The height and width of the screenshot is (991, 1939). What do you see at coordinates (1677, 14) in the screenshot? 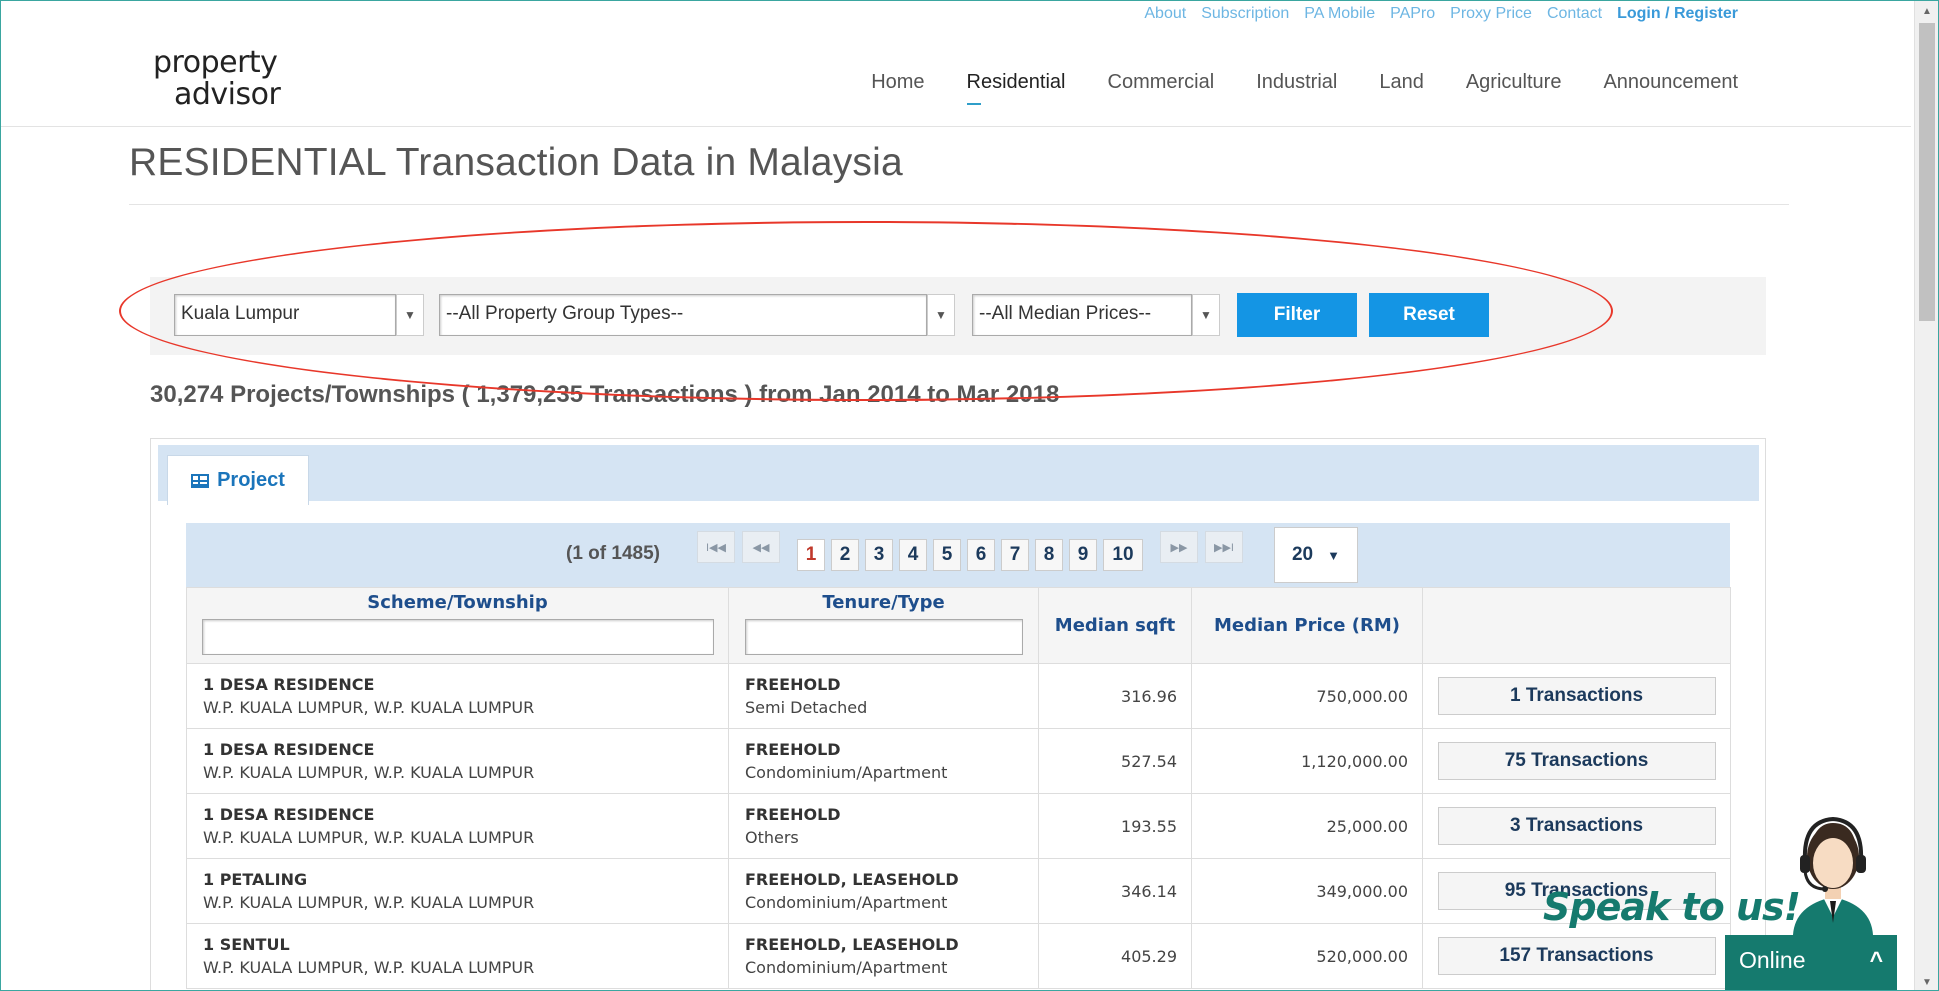
I see `login-register-link: Login / Register` at bounding box center [1677, 14].